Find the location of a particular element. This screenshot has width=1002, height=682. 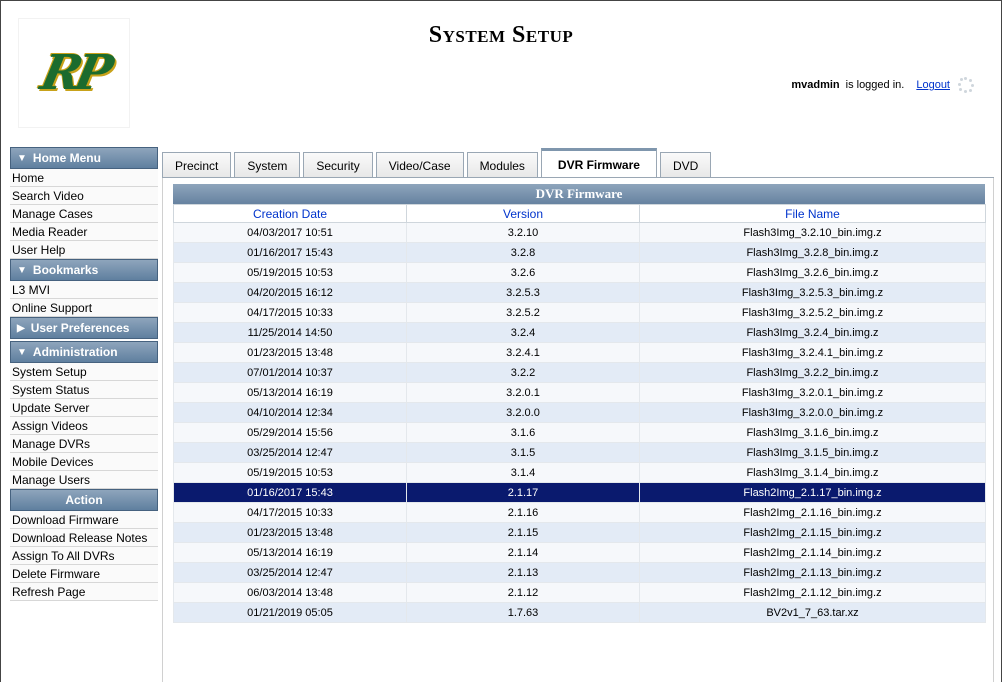

sidebar-item-manage-dvrs: Manage DVRs is located at coordinates (84, 444).